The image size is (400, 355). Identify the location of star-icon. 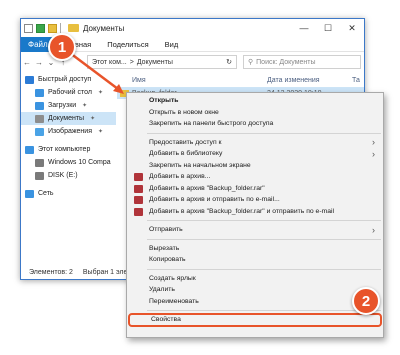
(29, 79).